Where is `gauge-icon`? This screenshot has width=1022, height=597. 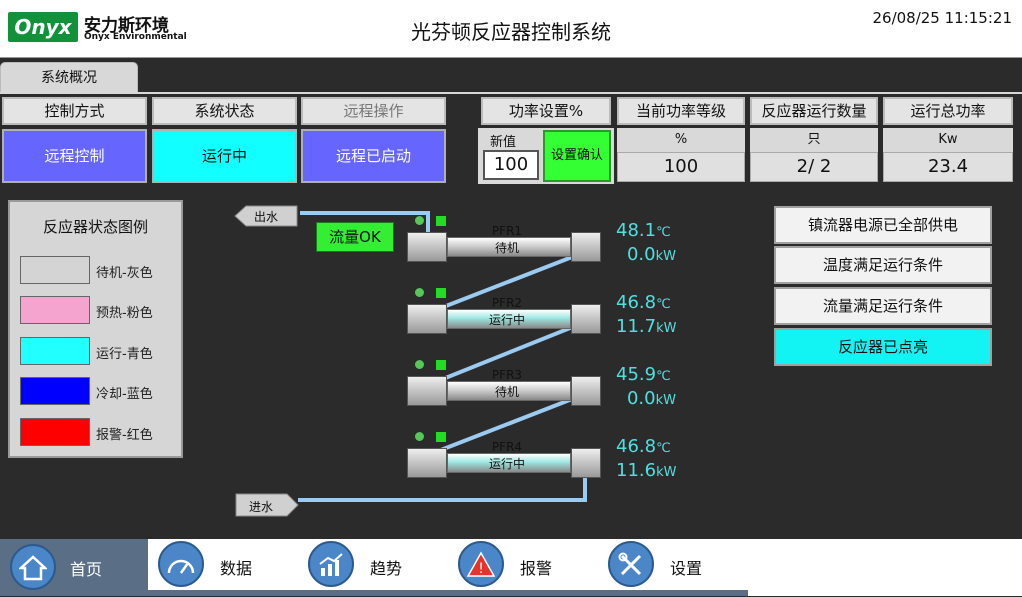
gauge-icon is located at coordinates (181, 564).